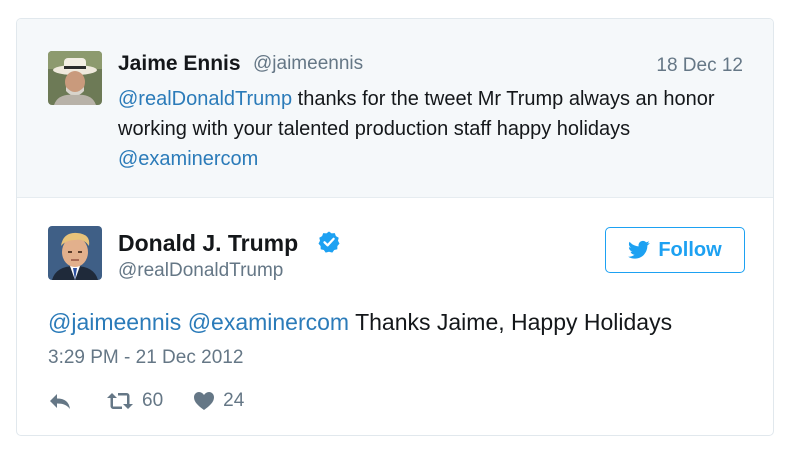 This screenshot has width=798, height=457. I want to click on quoted-author-name: Jaime Ennis, so click(179, 64).